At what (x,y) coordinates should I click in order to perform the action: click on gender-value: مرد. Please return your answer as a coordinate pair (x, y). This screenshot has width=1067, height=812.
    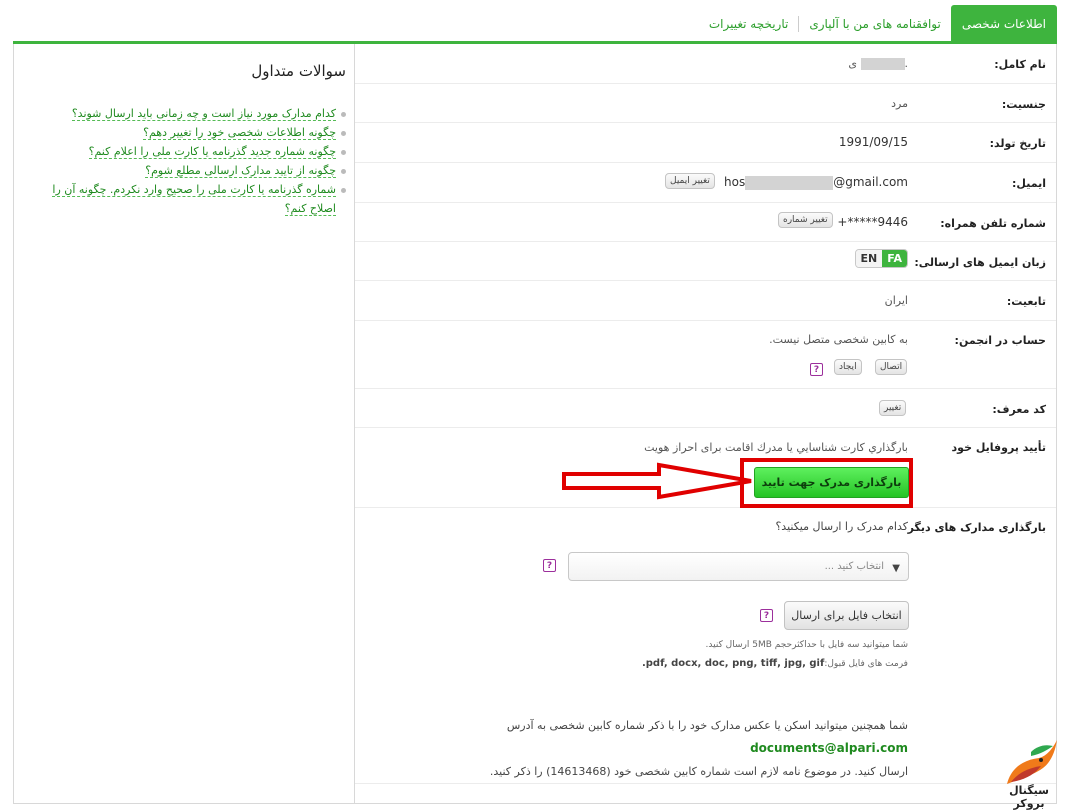
    Looking at the image, I should click on (899, 103).